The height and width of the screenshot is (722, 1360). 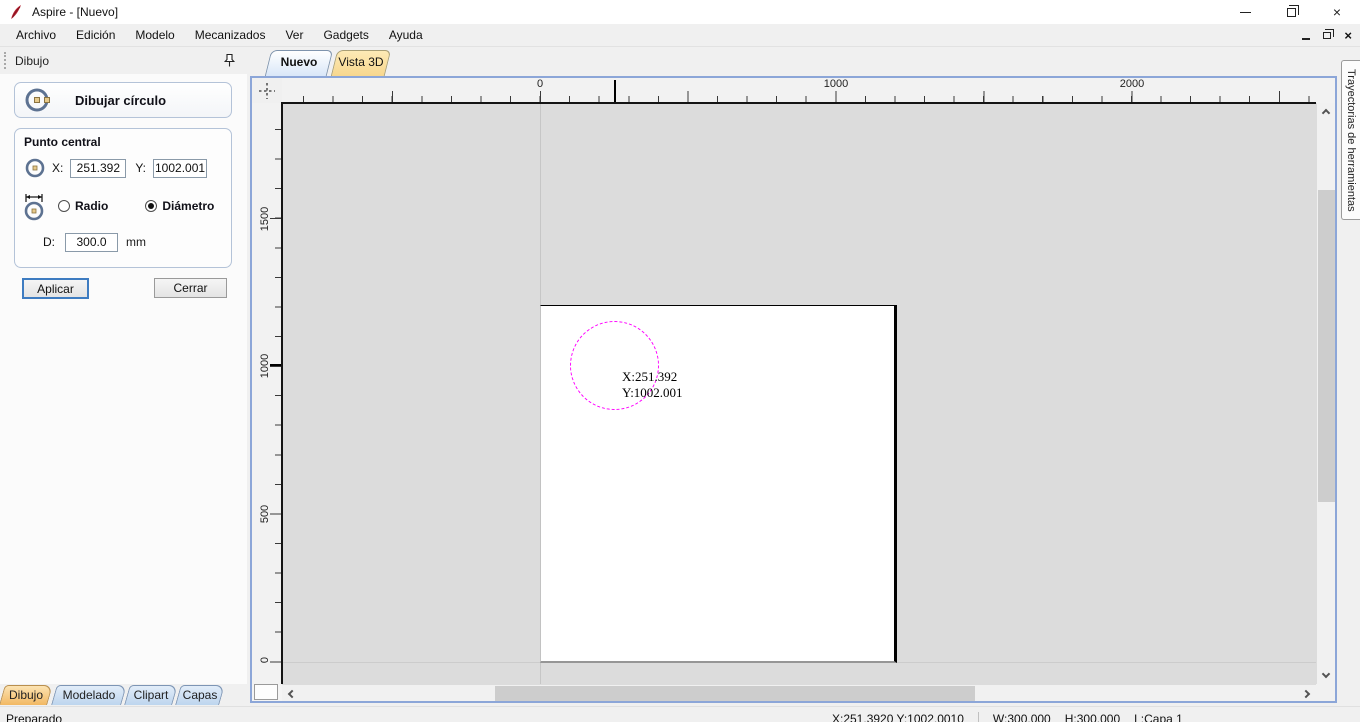 I want to click on y-input, so click(x=180, y=168).